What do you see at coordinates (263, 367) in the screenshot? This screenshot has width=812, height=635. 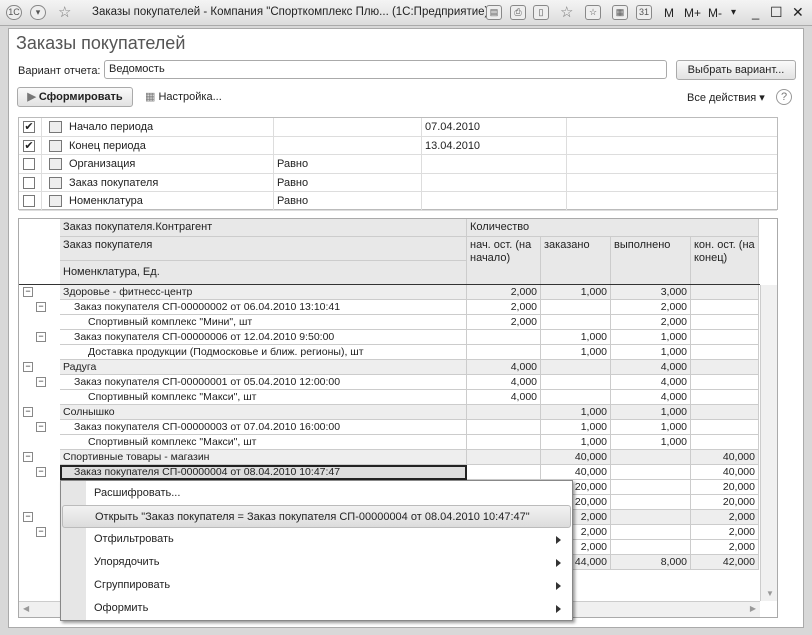 I see `row-name: Радуга` at bounding box center [263, 367].